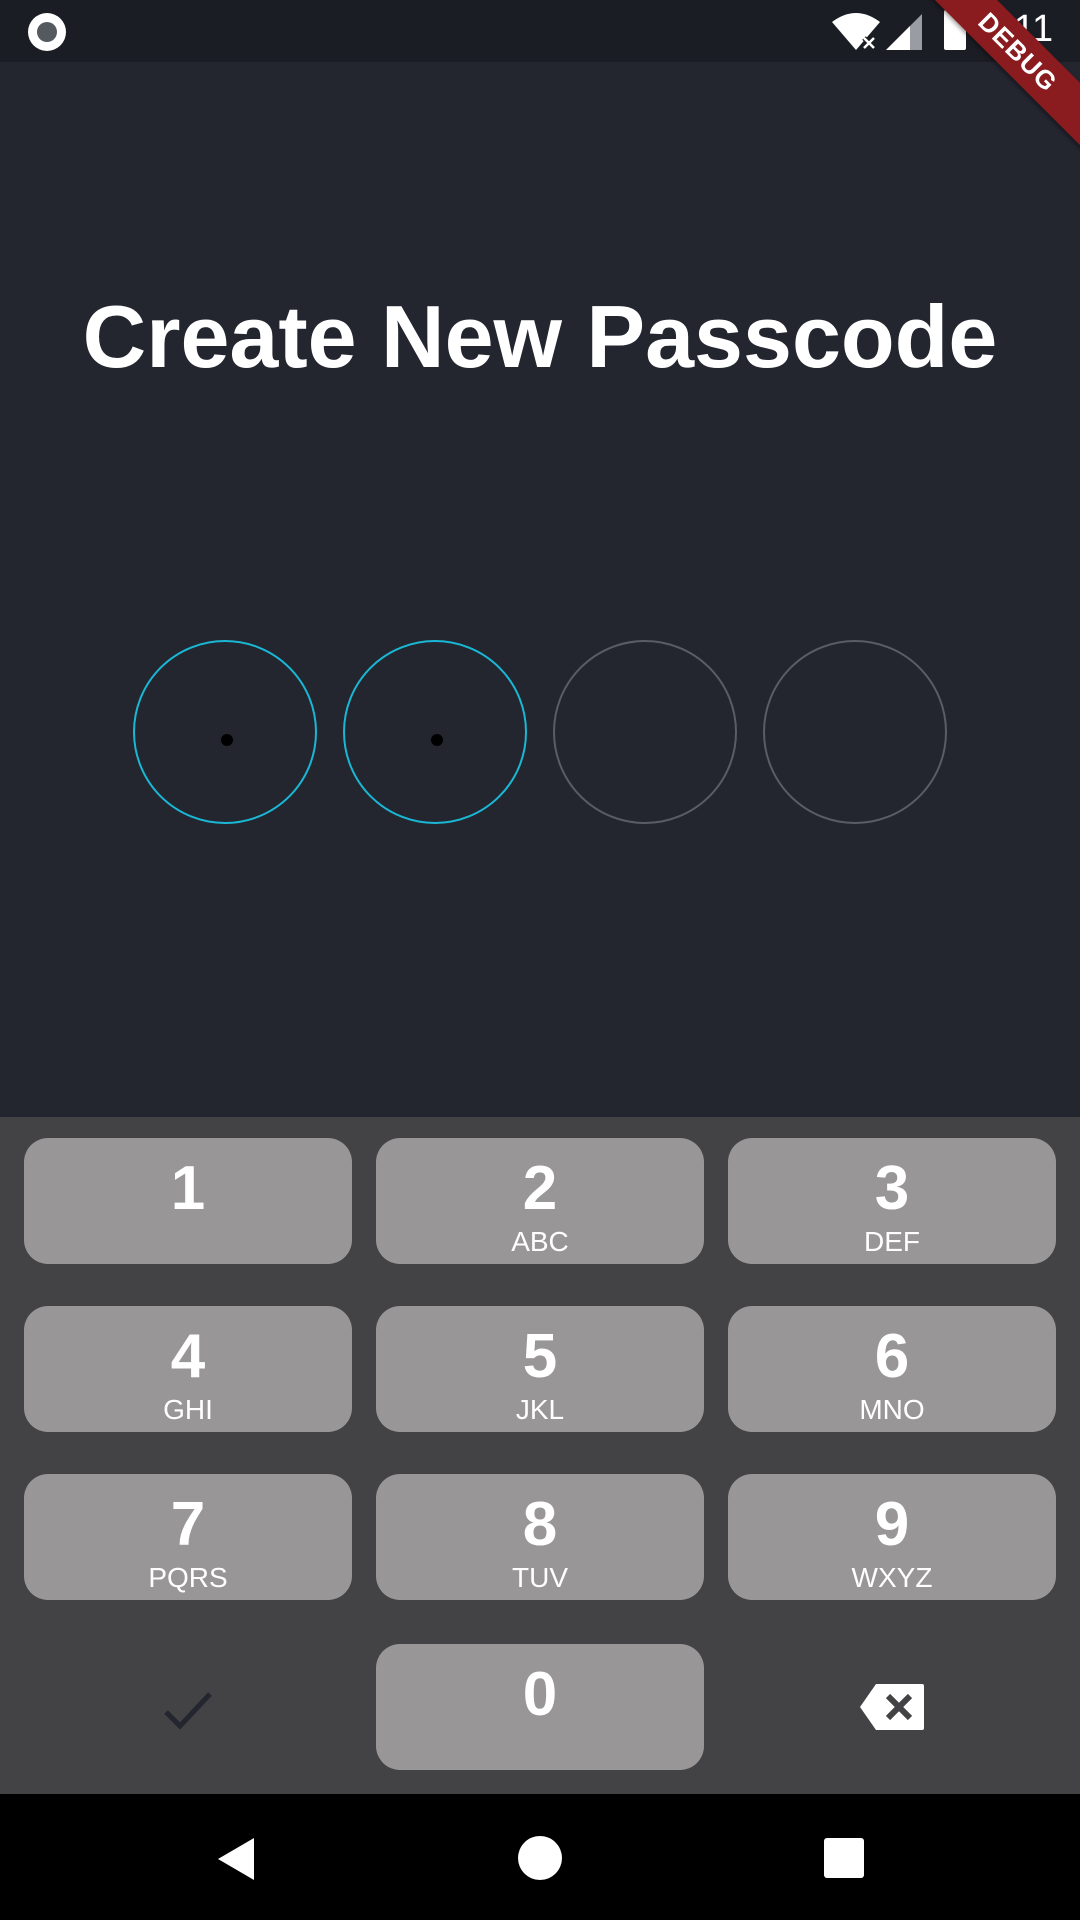  What do you see at coordinates (540, 1577) in the screenshot?
I see `key-letters: TUV` at bounding box center [540, 1577].